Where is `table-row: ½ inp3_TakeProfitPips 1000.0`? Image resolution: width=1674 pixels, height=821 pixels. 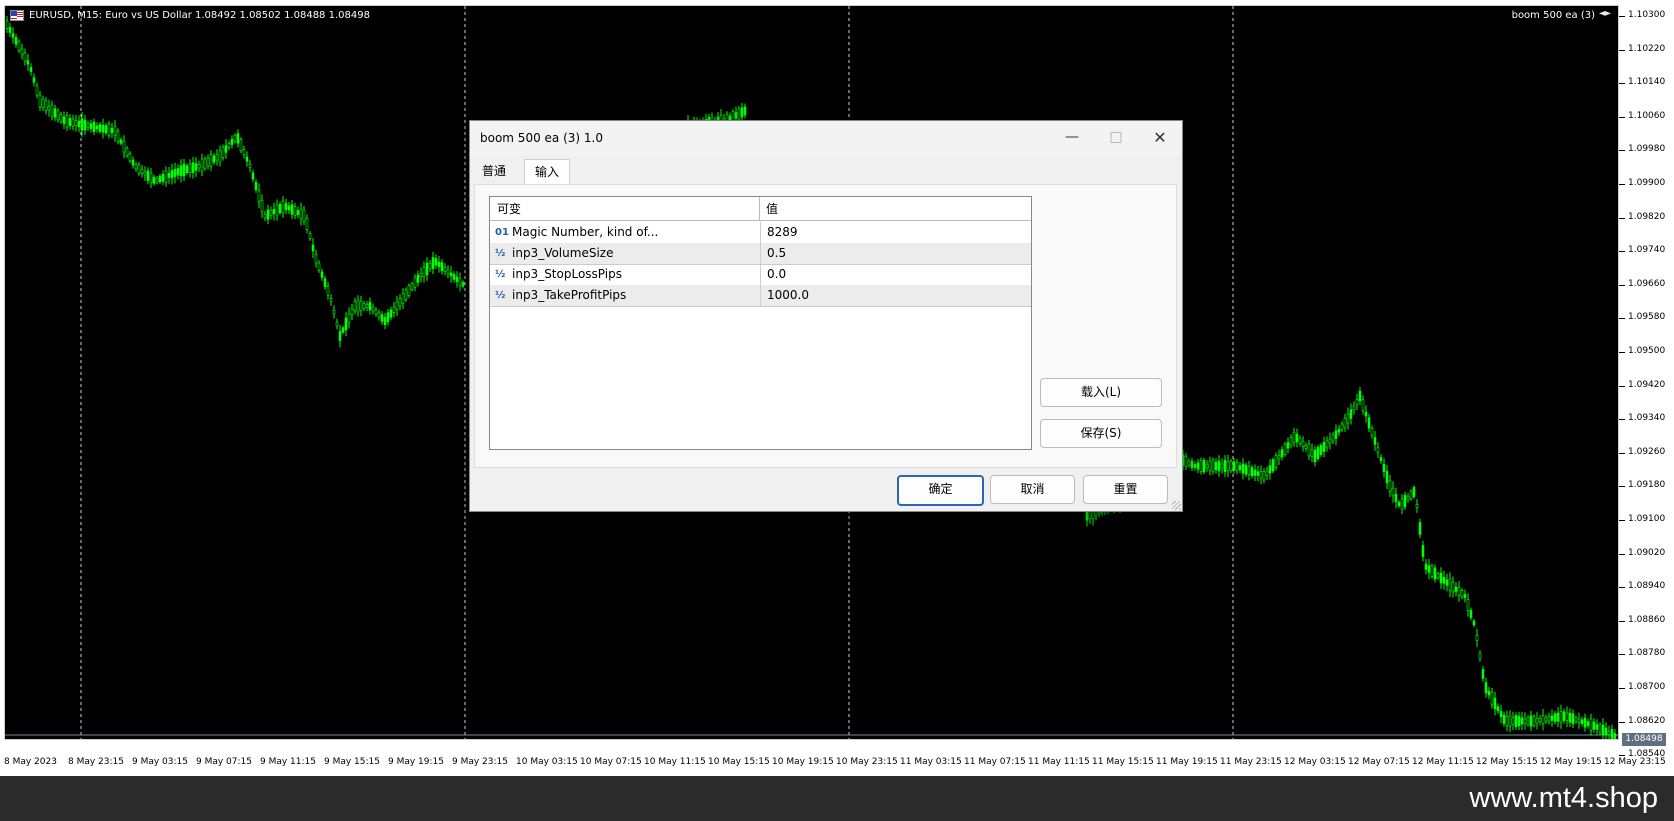
table-row: ½ inp3_TakeProfitPips 1000.0 is located at coordinates (760, 296).